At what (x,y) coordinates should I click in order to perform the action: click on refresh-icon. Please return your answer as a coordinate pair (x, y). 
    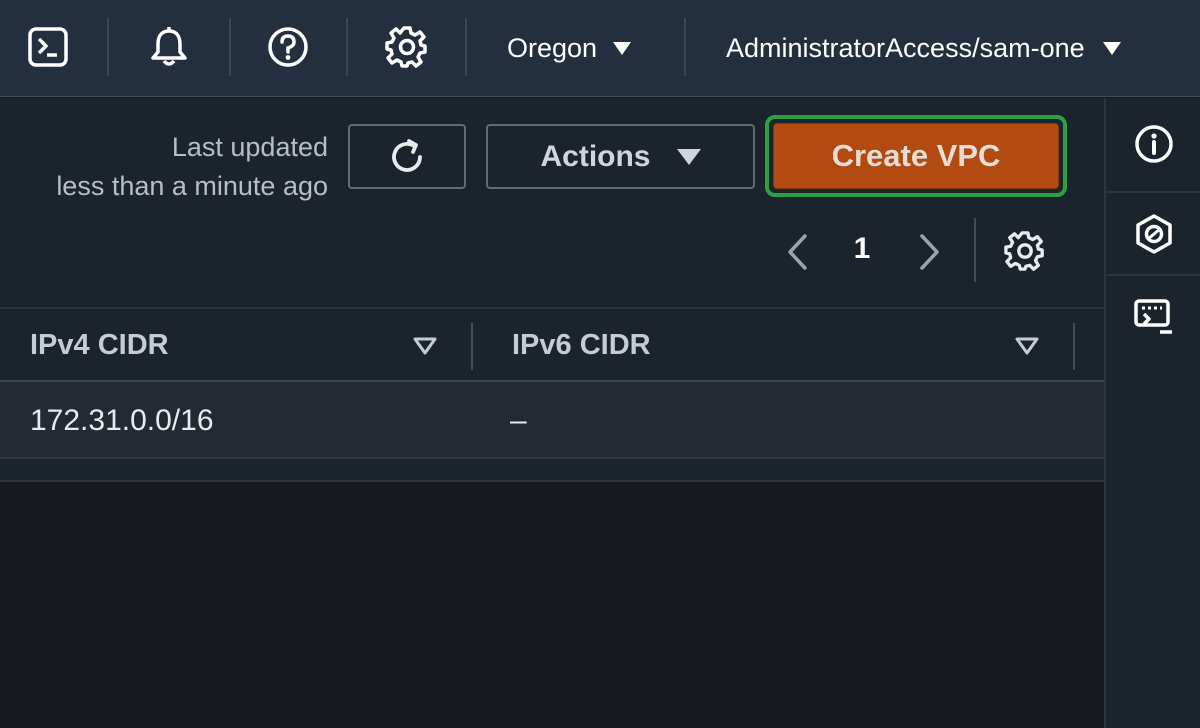
    Looking at the image, I should click on (407, 155).